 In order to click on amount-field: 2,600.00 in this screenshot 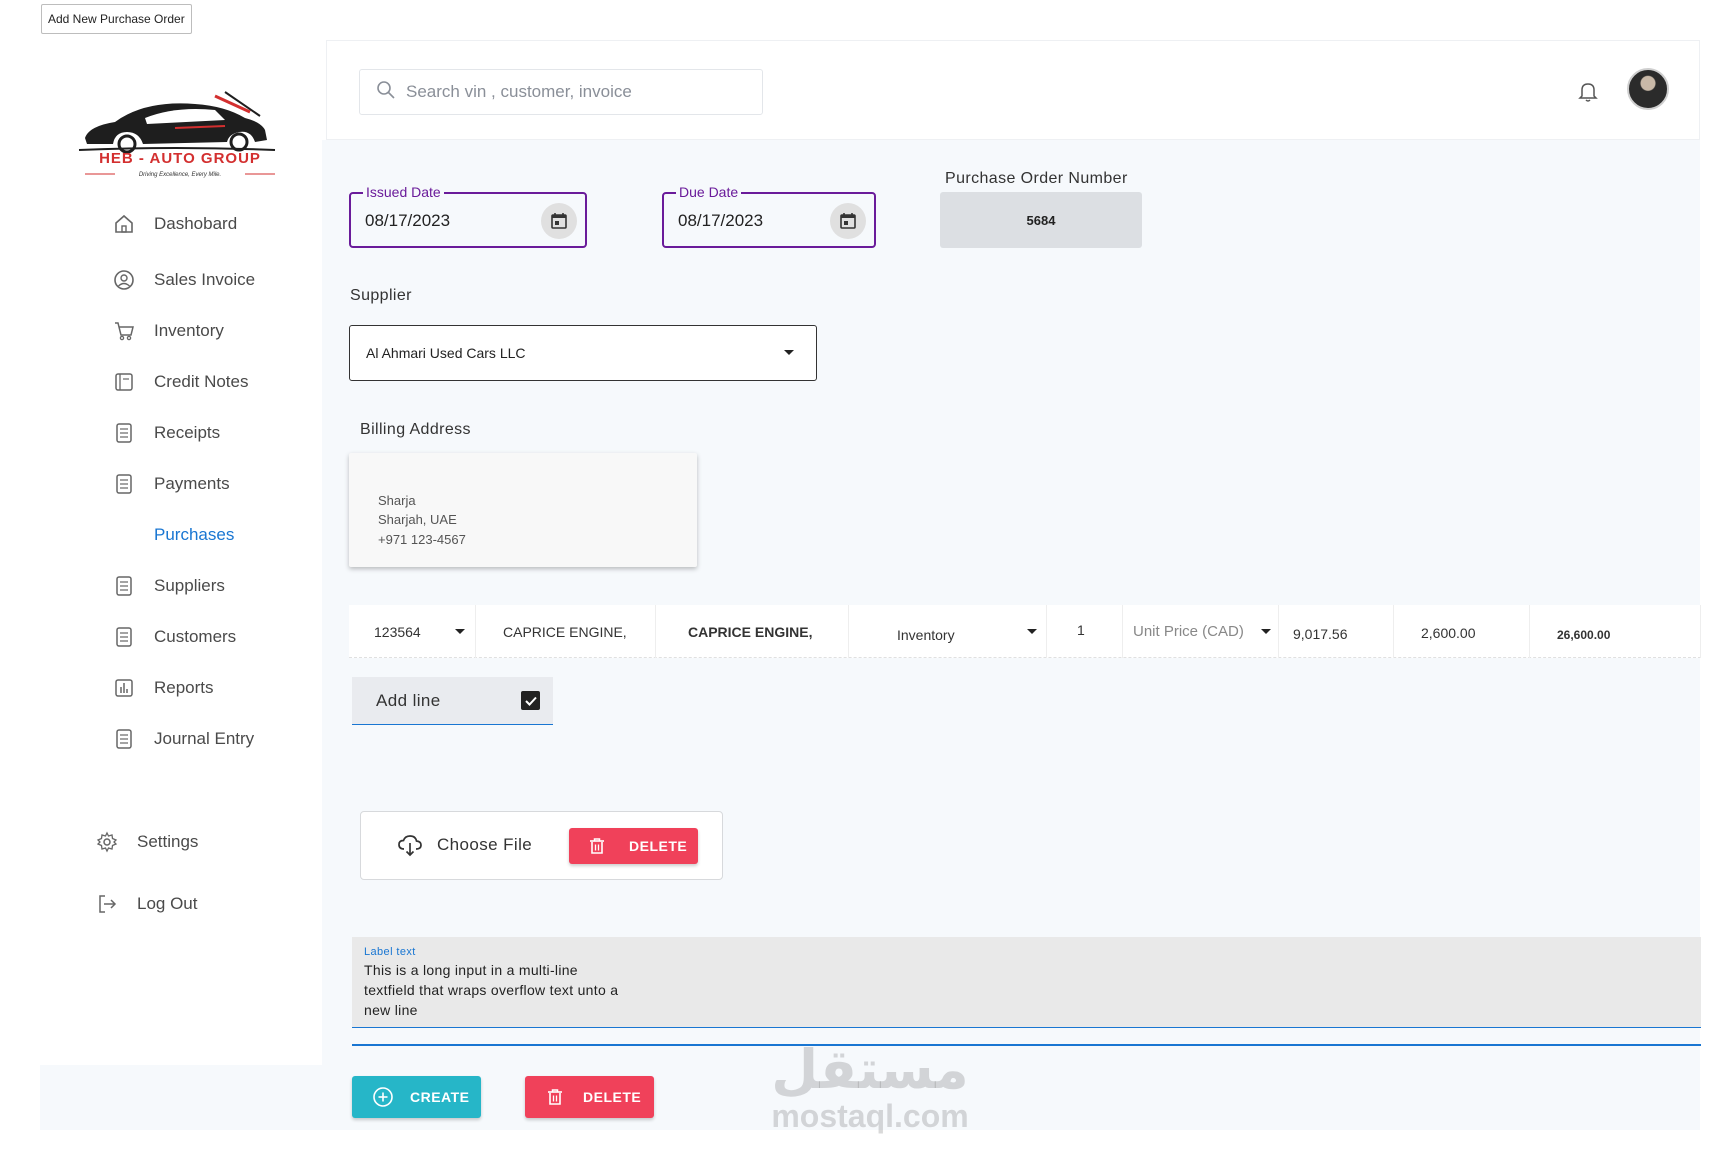, I will do `click(1462, 631)`.